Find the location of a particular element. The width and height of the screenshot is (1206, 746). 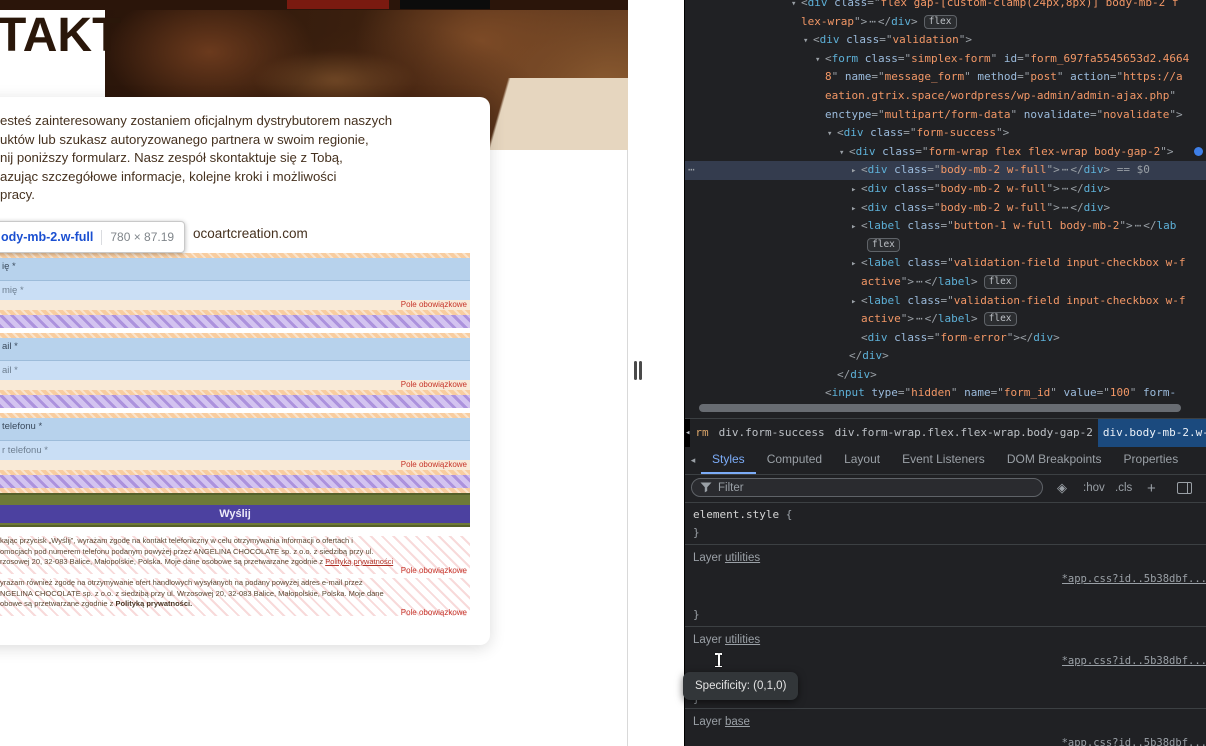

breadcrumb-item: div.body-mb-2.w-f is located at coordinates (1151, 433).